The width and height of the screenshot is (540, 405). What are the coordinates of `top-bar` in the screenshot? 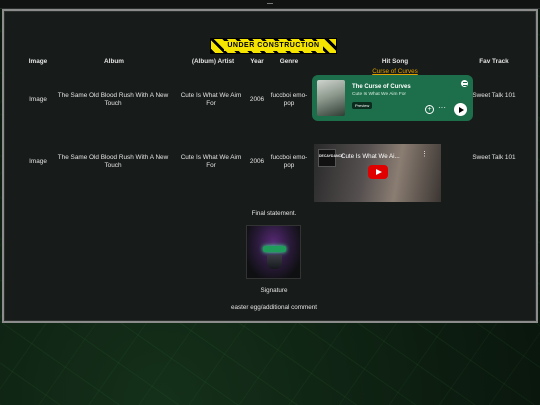 It's located at (270, 4).